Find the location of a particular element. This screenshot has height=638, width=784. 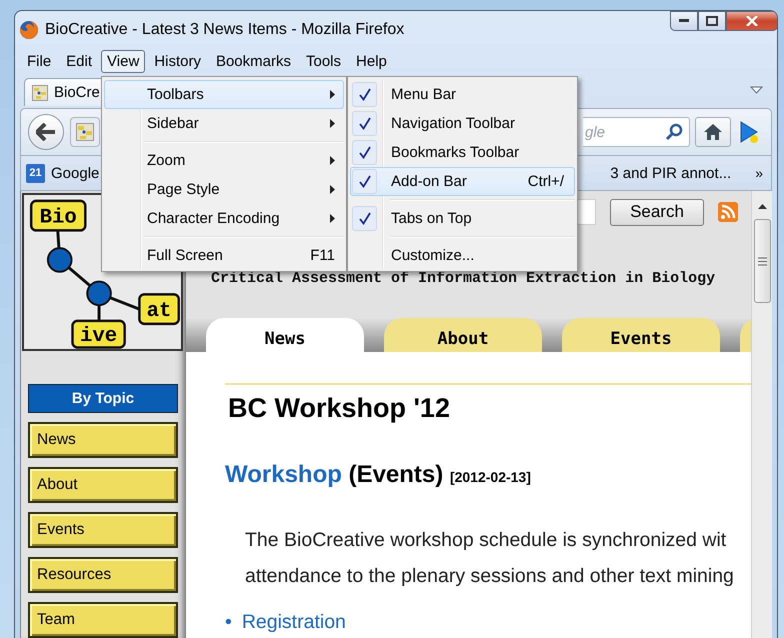

maximize-icon is located at coordinates (712, 21).